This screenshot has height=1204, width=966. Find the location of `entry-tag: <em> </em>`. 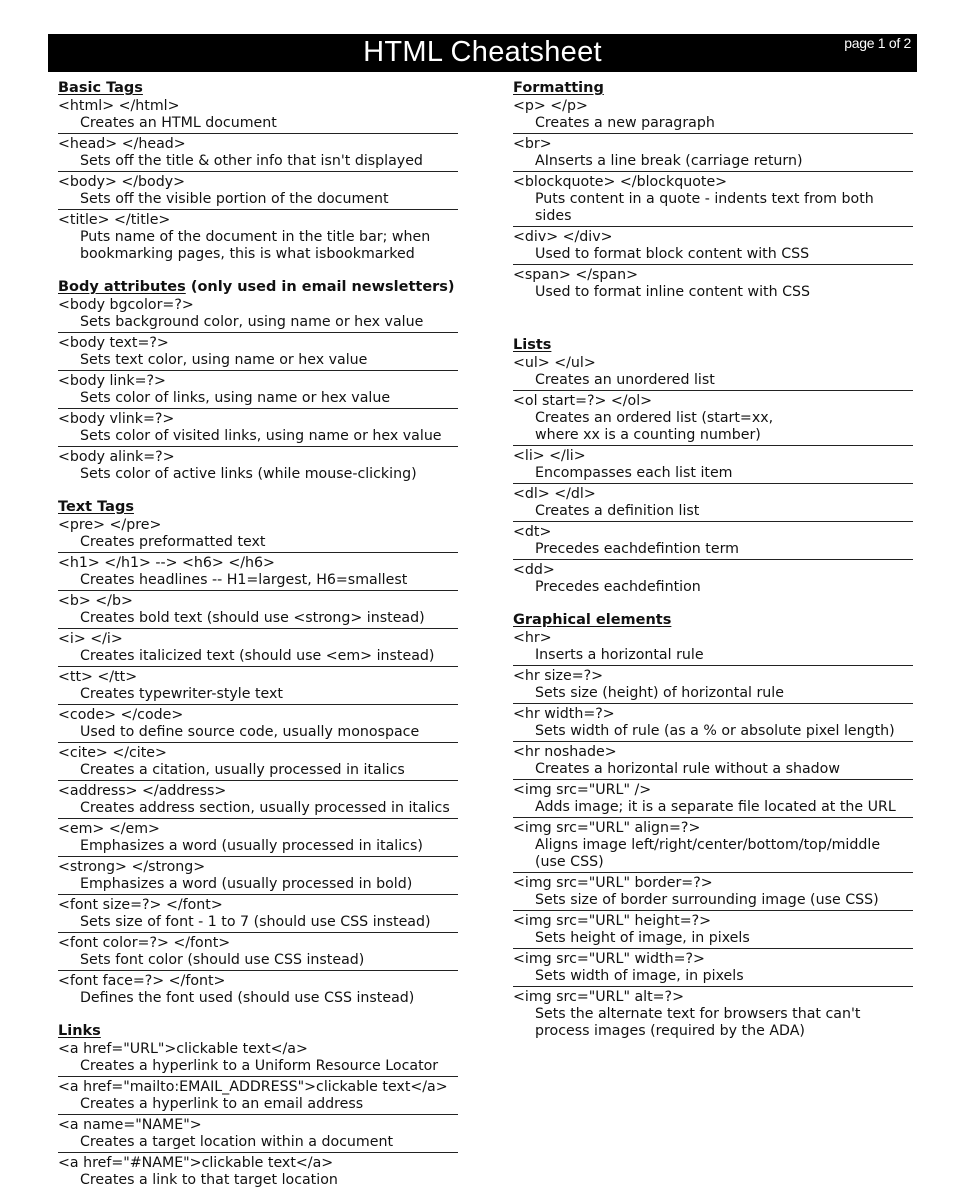

entry-tag: <em> </em> is located at coordinates (109, 829).